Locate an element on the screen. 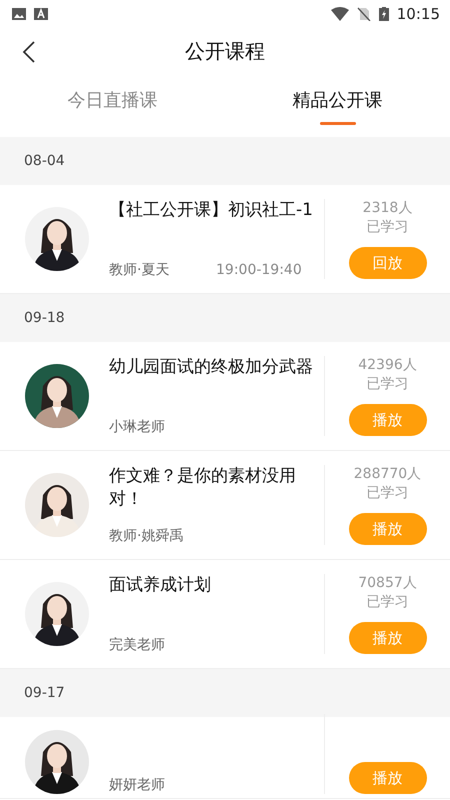 The width and height of the screenshot is (450, 800). font-icon is located at coordinates (41, 14).